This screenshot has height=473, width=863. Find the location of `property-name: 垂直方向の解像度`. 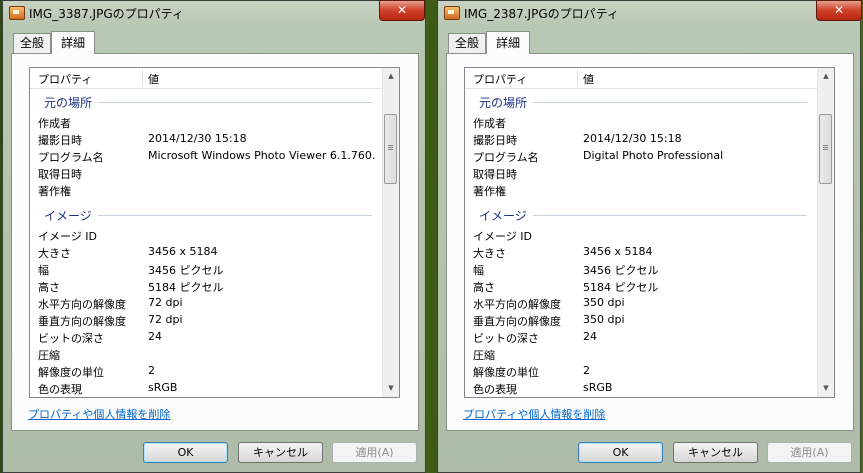

property-name: 垂直方向の解像度 is located at coordinates (517, 321).